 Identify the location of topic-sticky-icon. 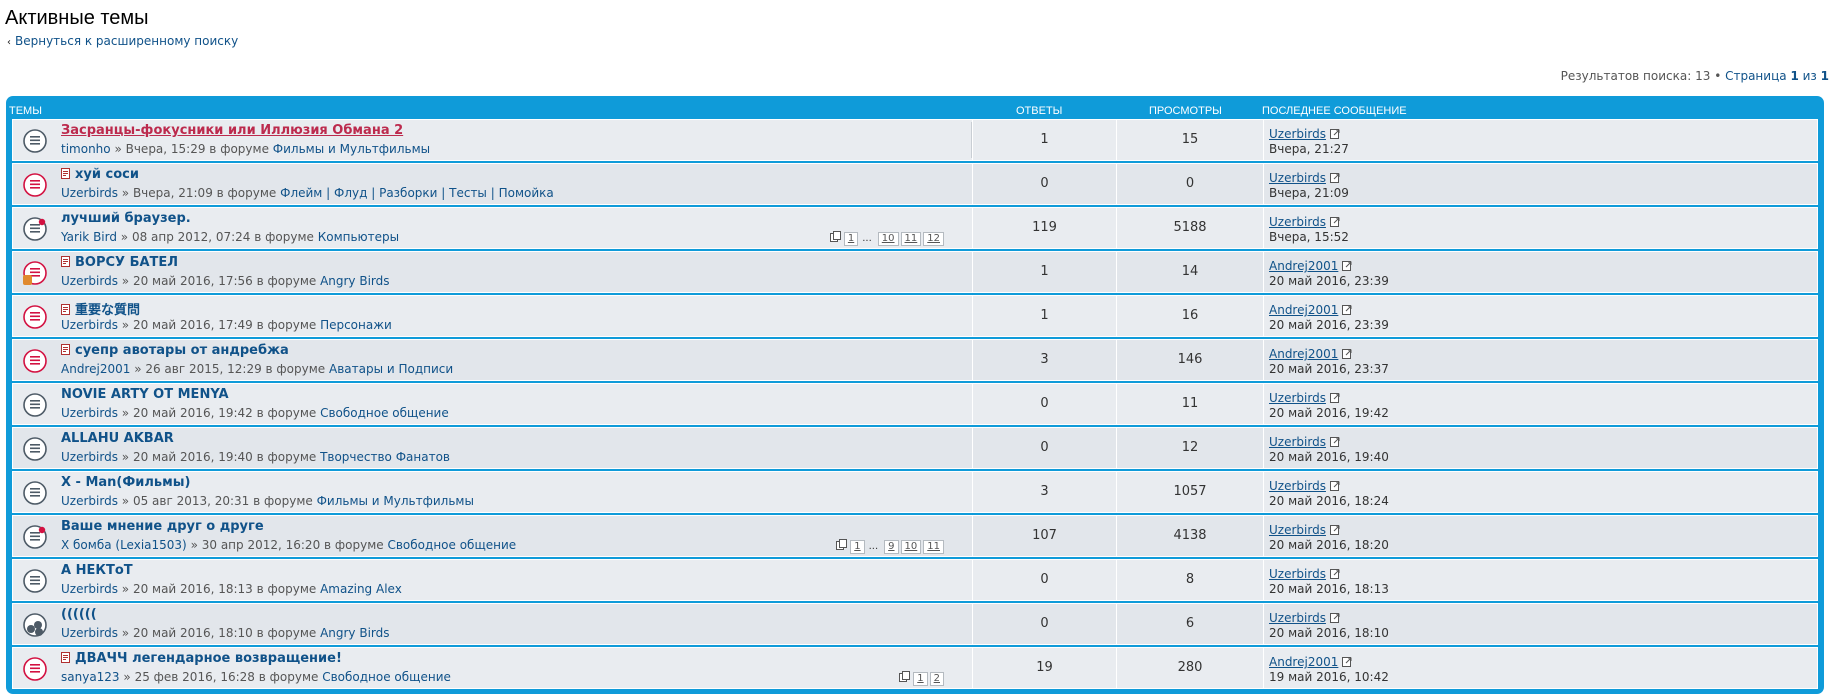
(35, 537).